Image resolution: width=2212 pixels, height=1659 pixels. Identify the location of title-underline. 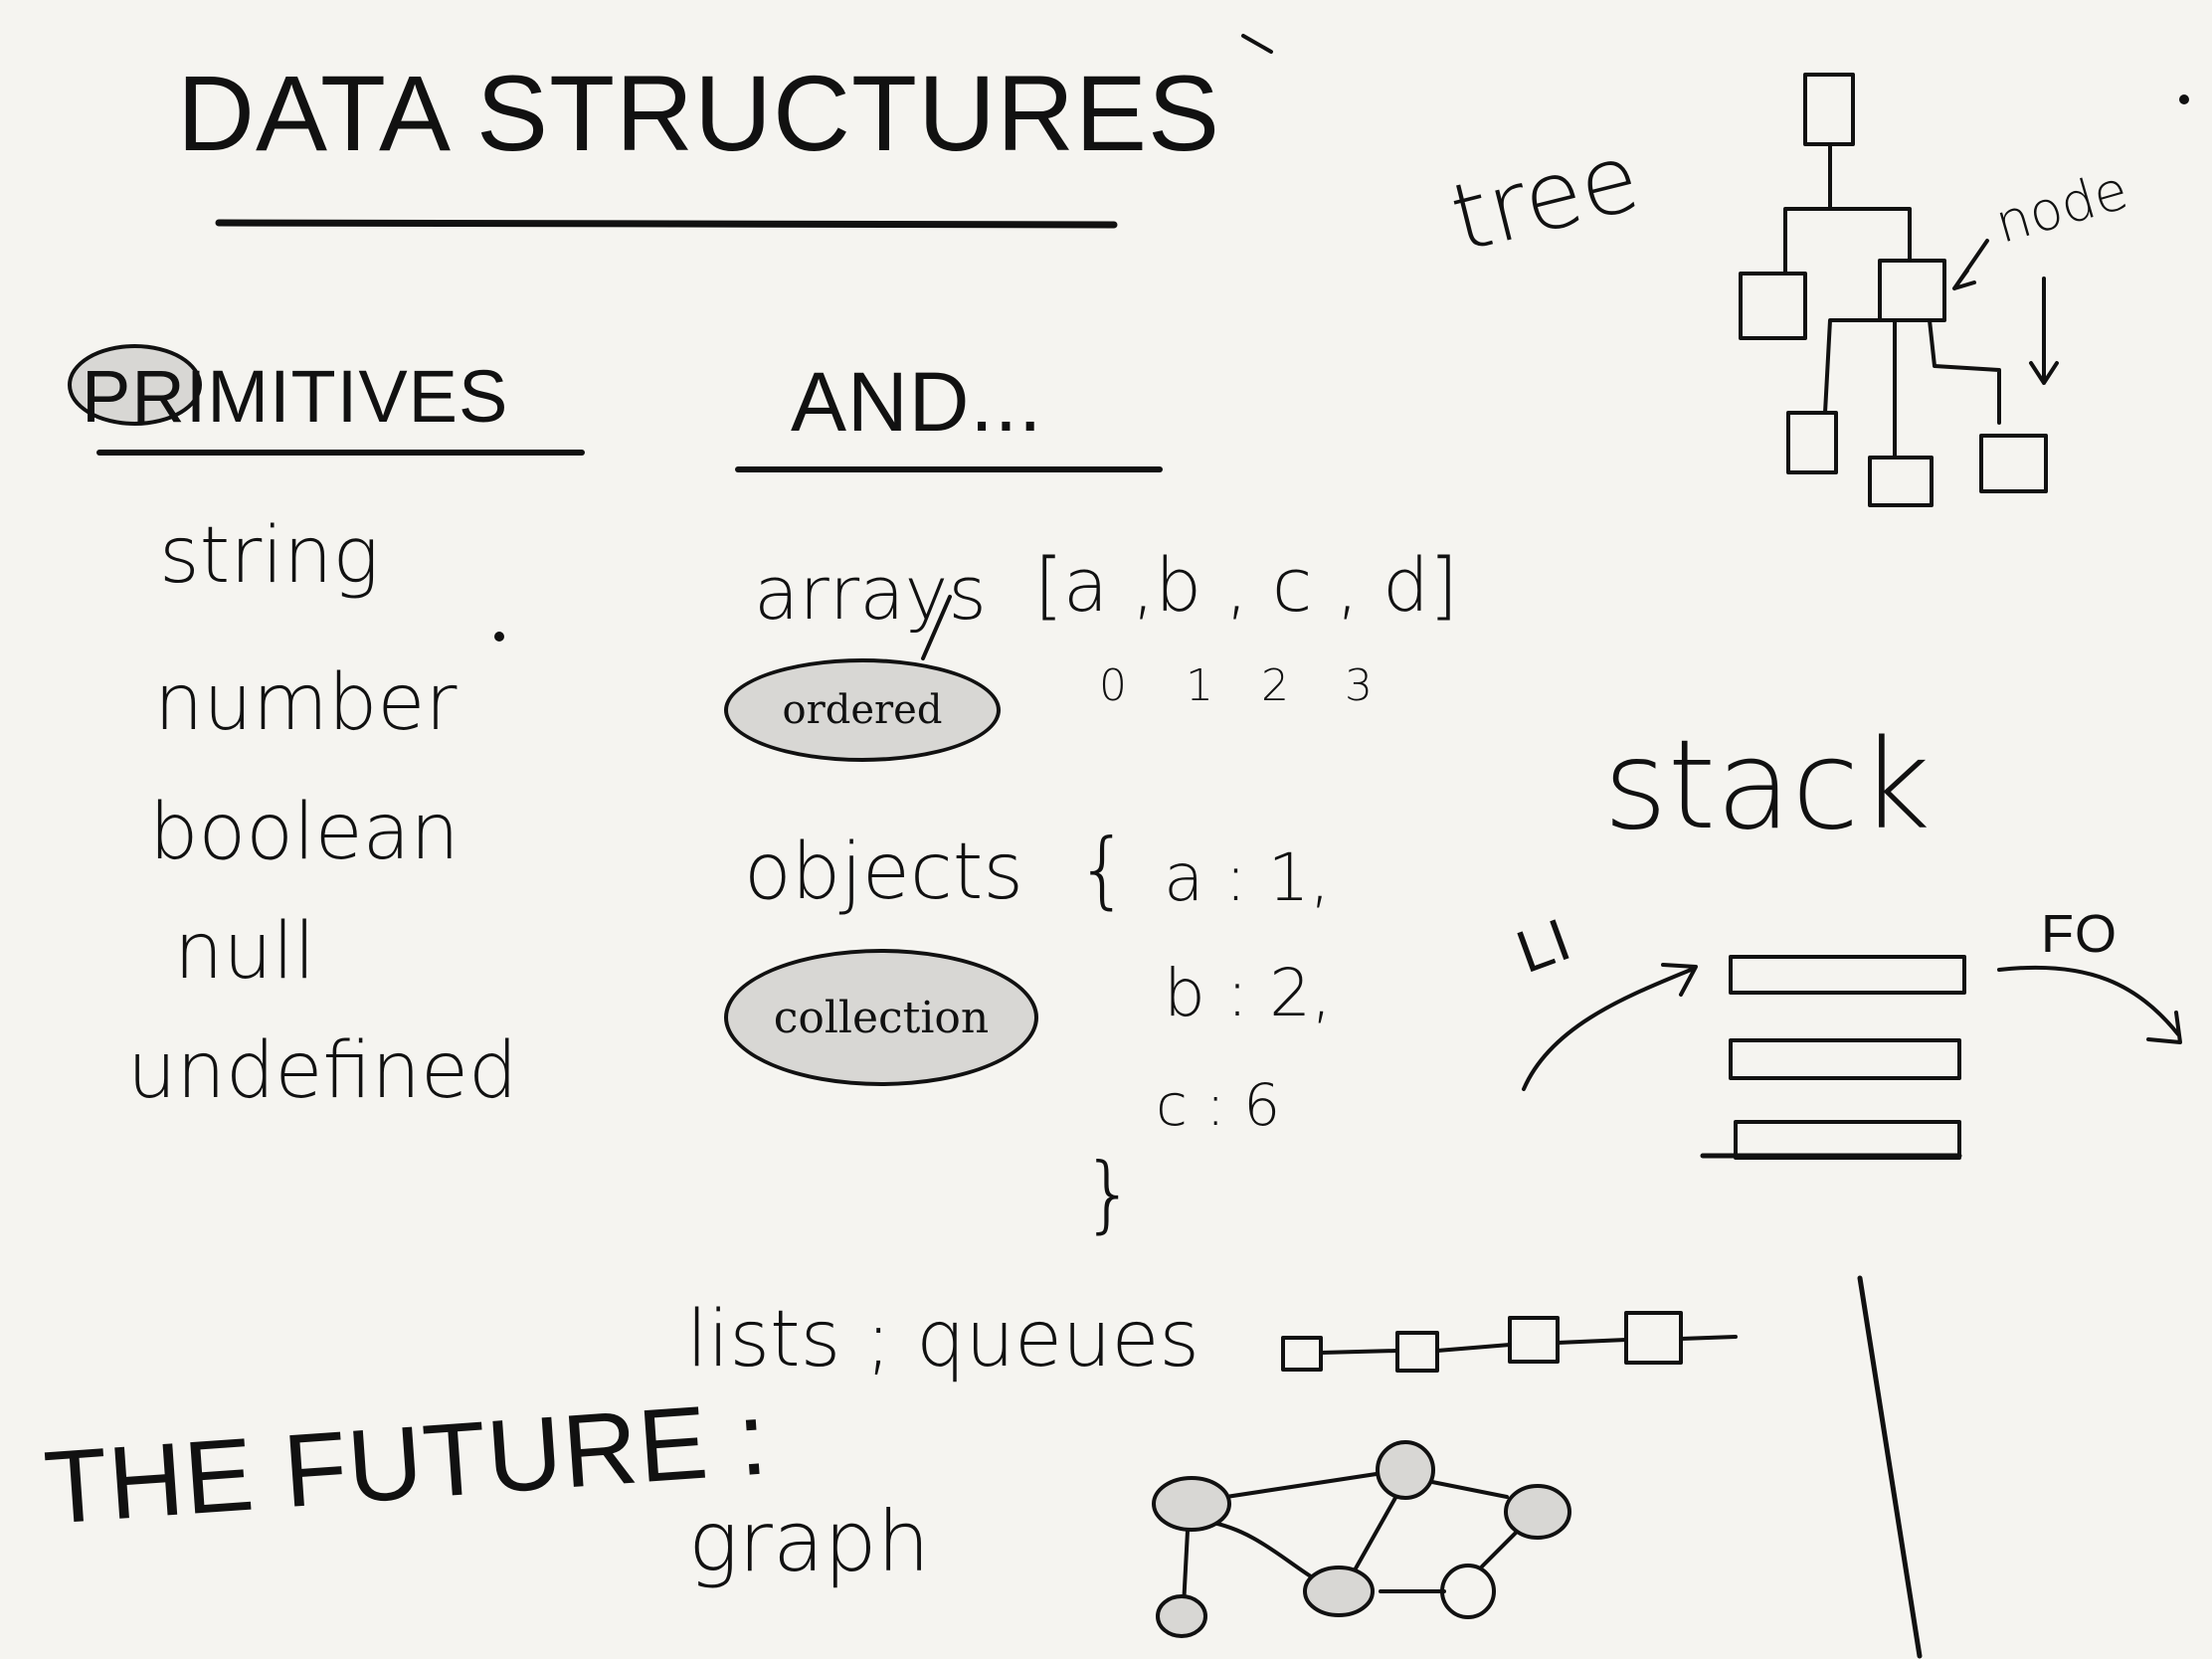
(666, 224).